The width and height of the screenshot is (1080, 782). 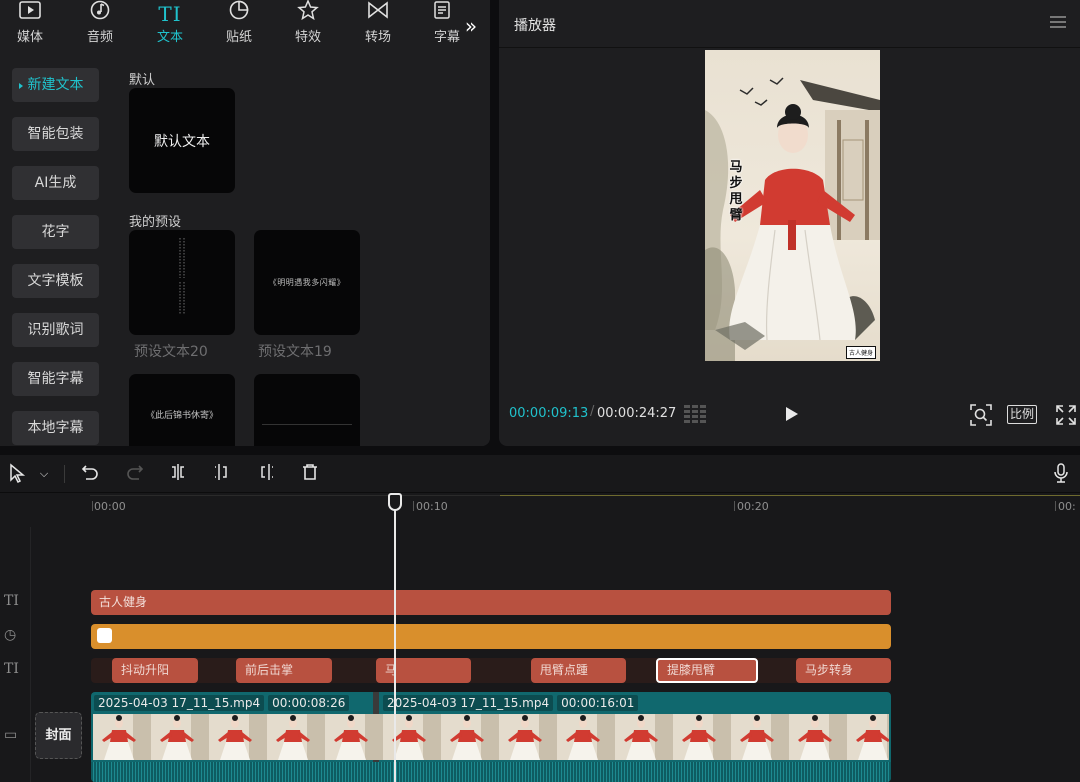 What do you see at coordinates (55, 134) in the screenshot?
I see `sidebar-item-smart-pack: 智能包装` at bounding box center [55, 134].